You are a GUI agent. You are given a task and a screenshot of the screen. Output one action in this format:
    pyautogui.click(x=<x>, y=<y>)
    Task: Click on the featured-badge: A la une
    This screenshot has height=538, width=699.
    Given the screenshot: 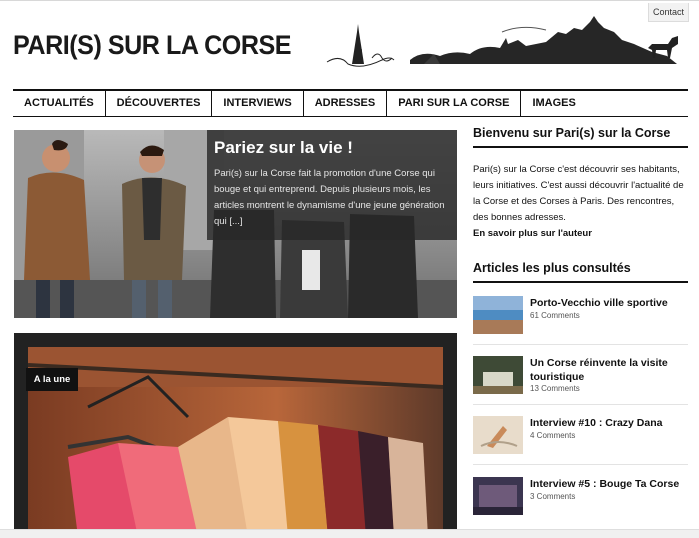 What is the action you would take?
    pyautogui.click(x=52, y=379)
    